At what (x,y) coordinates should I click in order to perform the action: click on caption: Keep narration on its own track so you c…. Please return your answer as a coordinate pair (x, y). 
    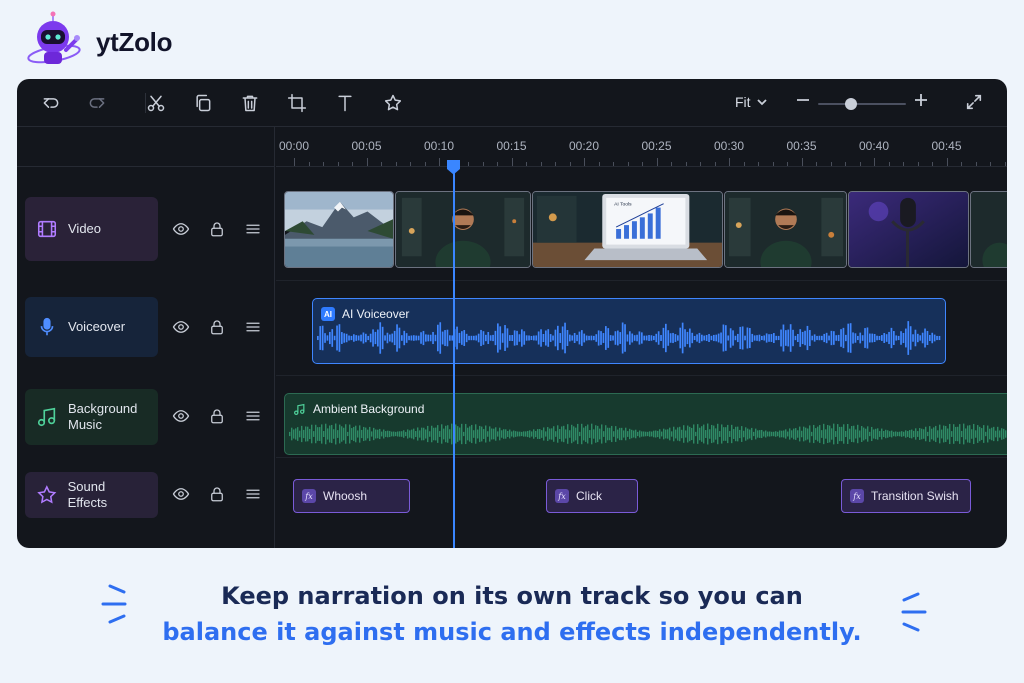
    Looking at the image, I should click on (512, 614).